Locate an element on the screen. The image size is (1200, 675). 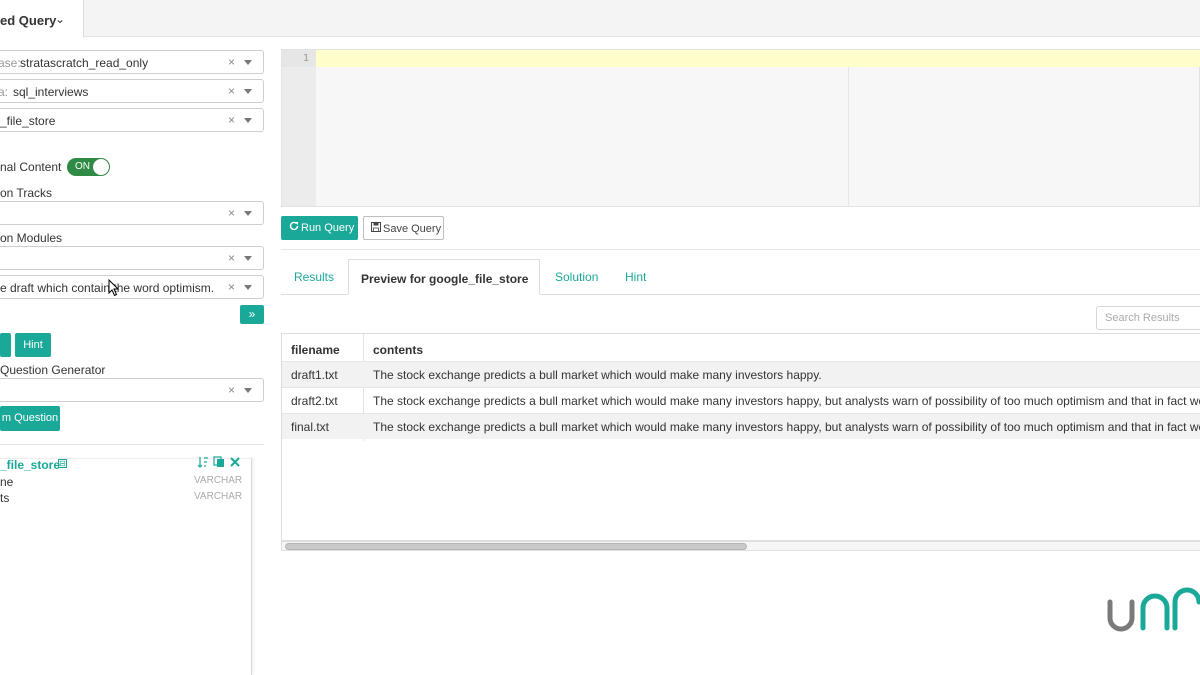
additional-content-toggle: ON is located at coordinates (88, 167).